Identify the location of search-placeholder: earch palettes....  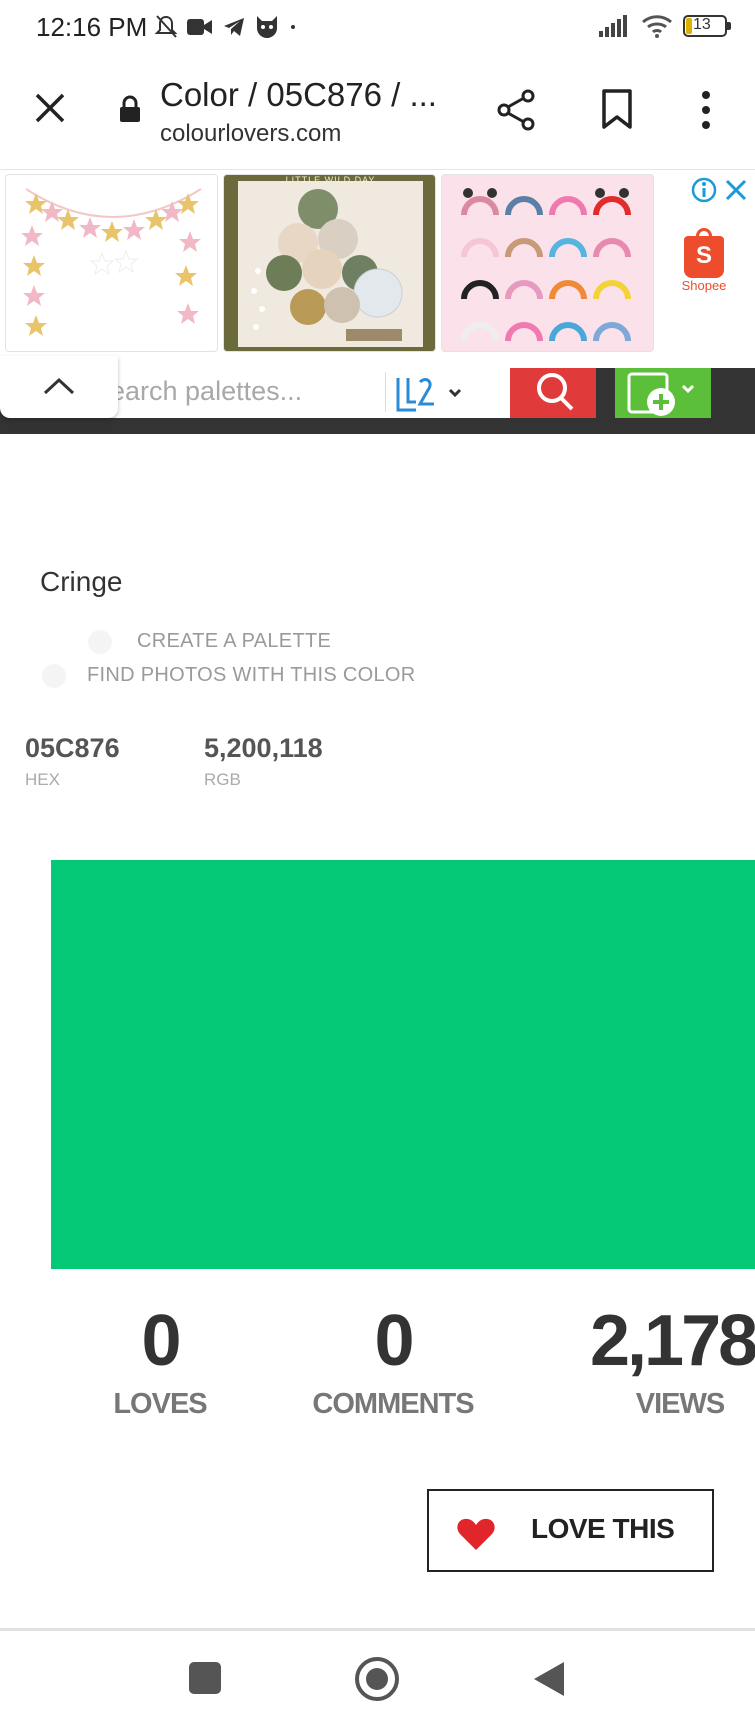
(206, 391).